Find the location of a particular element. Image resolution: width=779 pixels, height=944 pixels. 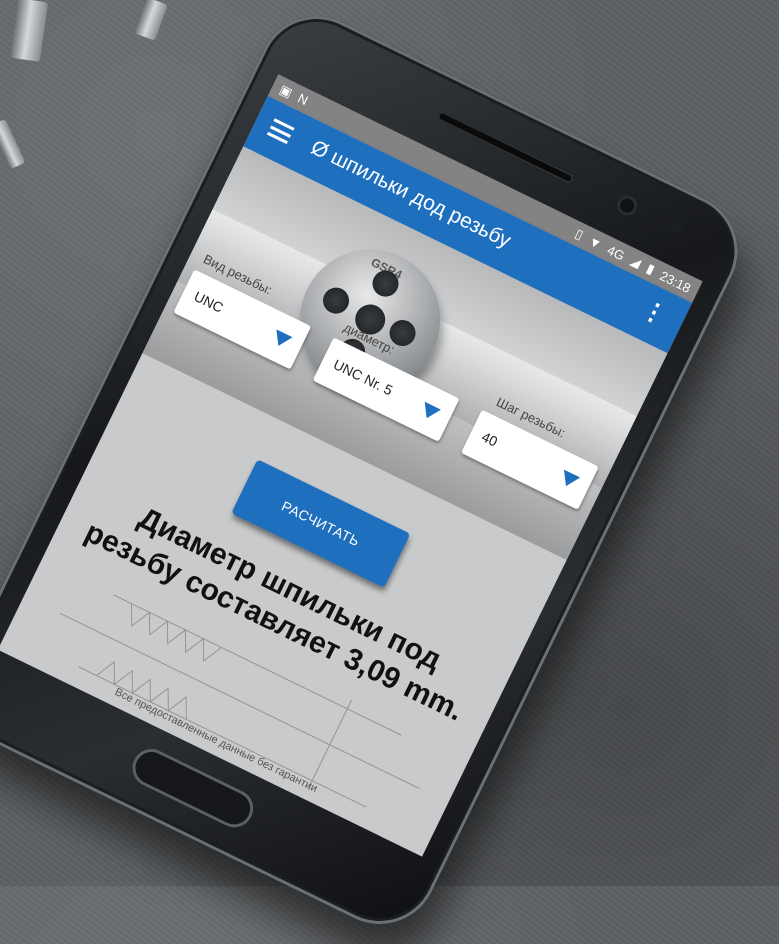

proximity-sensor is located at coordinates (677, 229).